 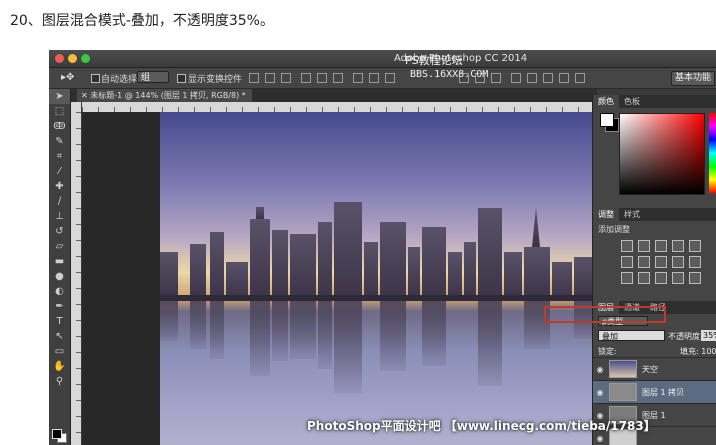 What do you see at coordinates (606, 101) in the screenshot?
I see `tab-color: 颜色` at bounding box center [606, 101].